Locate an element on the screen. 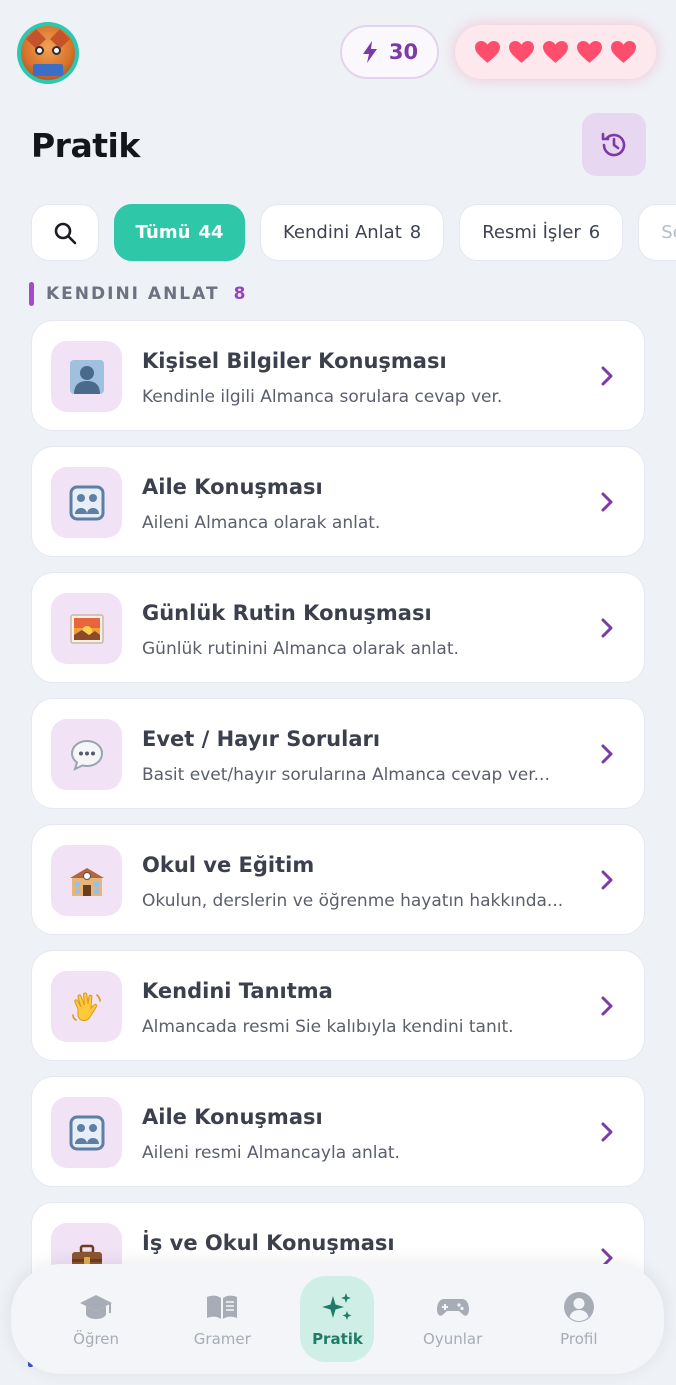 The height and width of the screenshot is (1385, 676). search-button is located at coordinates (65, 232).